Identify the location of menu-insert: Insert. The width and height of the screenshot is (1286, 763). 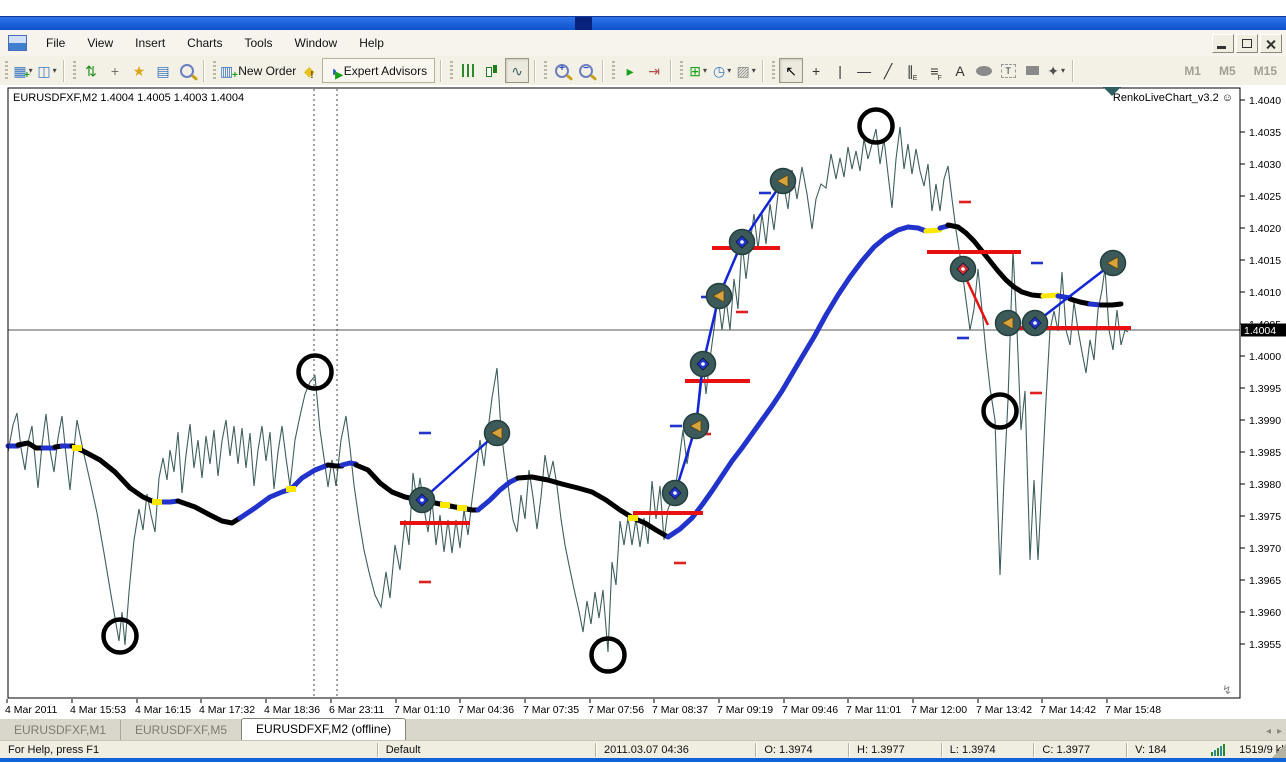
(150, 43).